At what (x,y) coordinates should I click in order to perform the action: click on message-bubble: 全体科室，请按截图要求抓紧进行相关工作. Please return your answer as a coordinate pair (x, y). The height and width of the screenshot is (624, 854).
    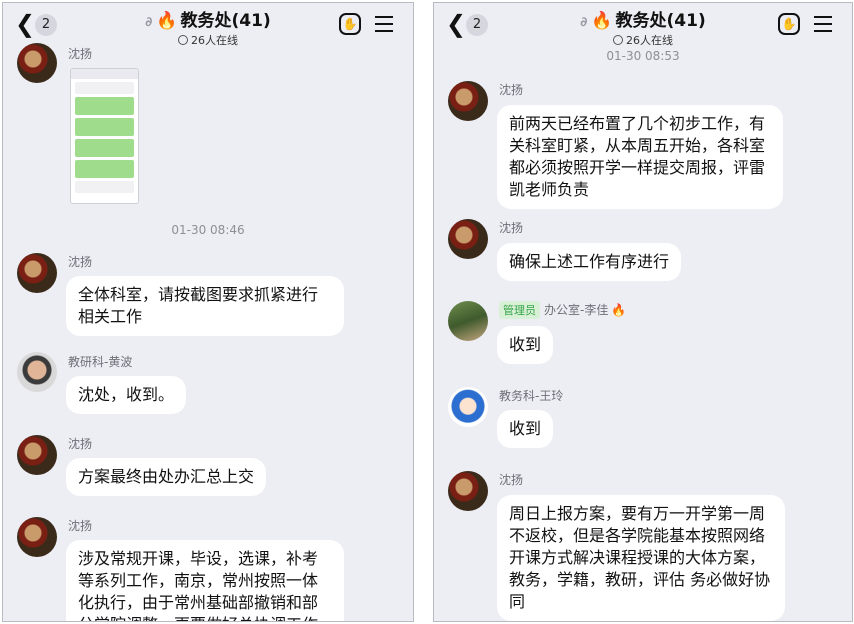
    Looking at the image, I should click on (205, 306).